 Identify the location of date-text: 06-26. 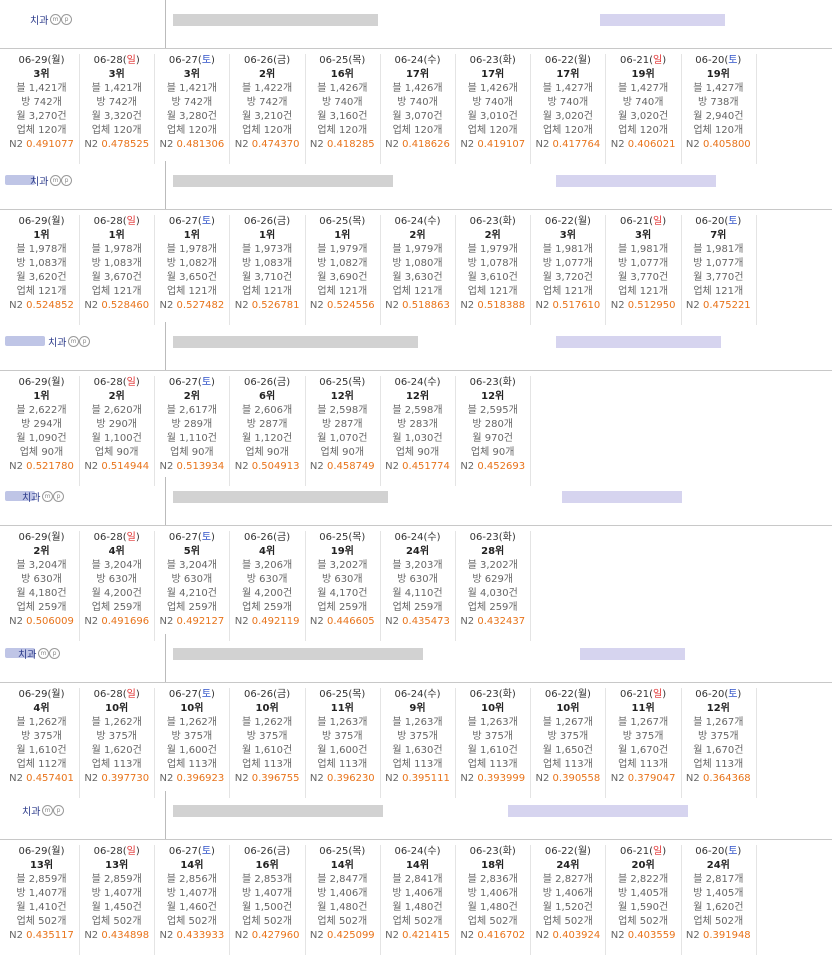
(259, 221).